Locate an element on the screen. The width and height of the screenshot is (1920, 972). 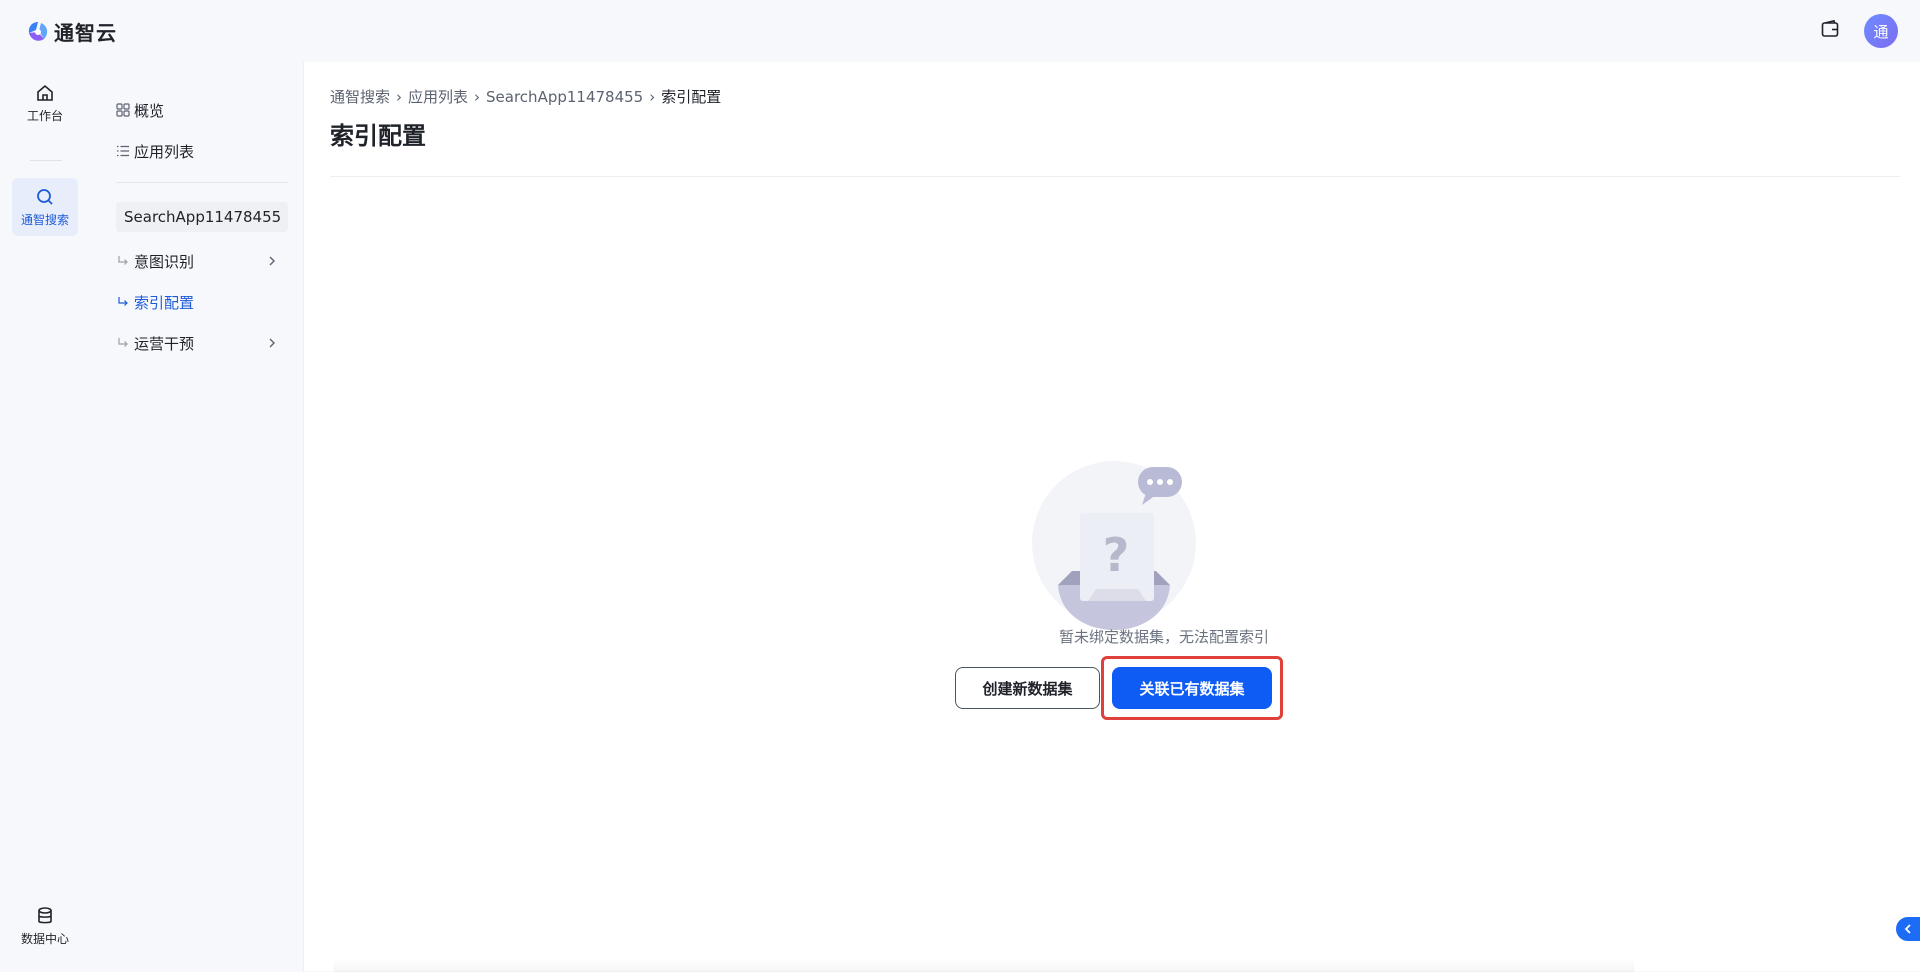
rail-item-label: 工作台 is located at coordinates (44, 115).